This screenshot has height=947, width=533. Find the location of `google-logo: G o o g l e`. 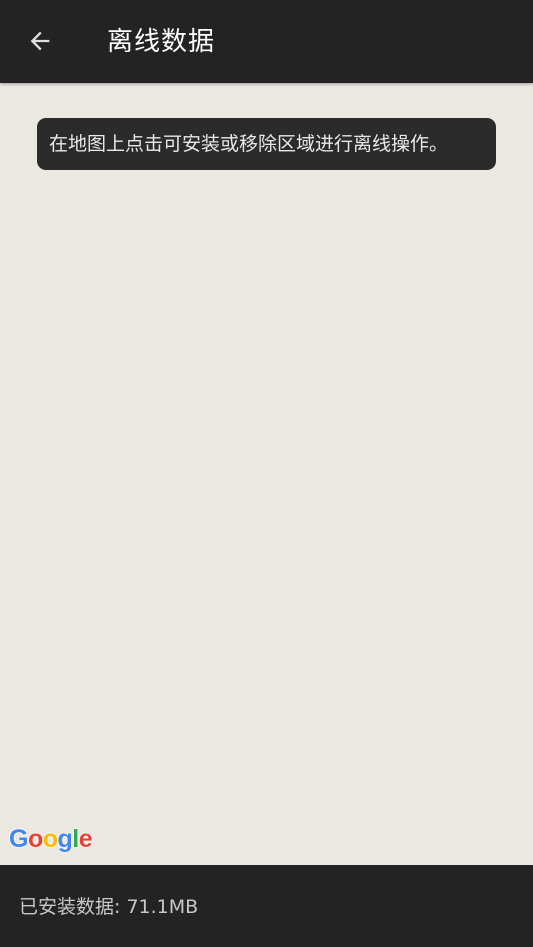

google-logo: G o o g l e is located at coordinates (51, 839).